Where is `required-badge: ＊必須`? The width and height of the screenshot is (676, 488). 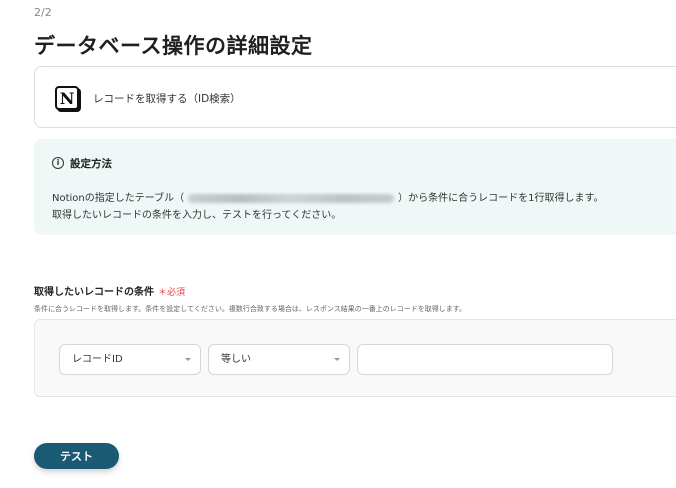
required-badge: ＊必須 is located at coordinates (172, 293).